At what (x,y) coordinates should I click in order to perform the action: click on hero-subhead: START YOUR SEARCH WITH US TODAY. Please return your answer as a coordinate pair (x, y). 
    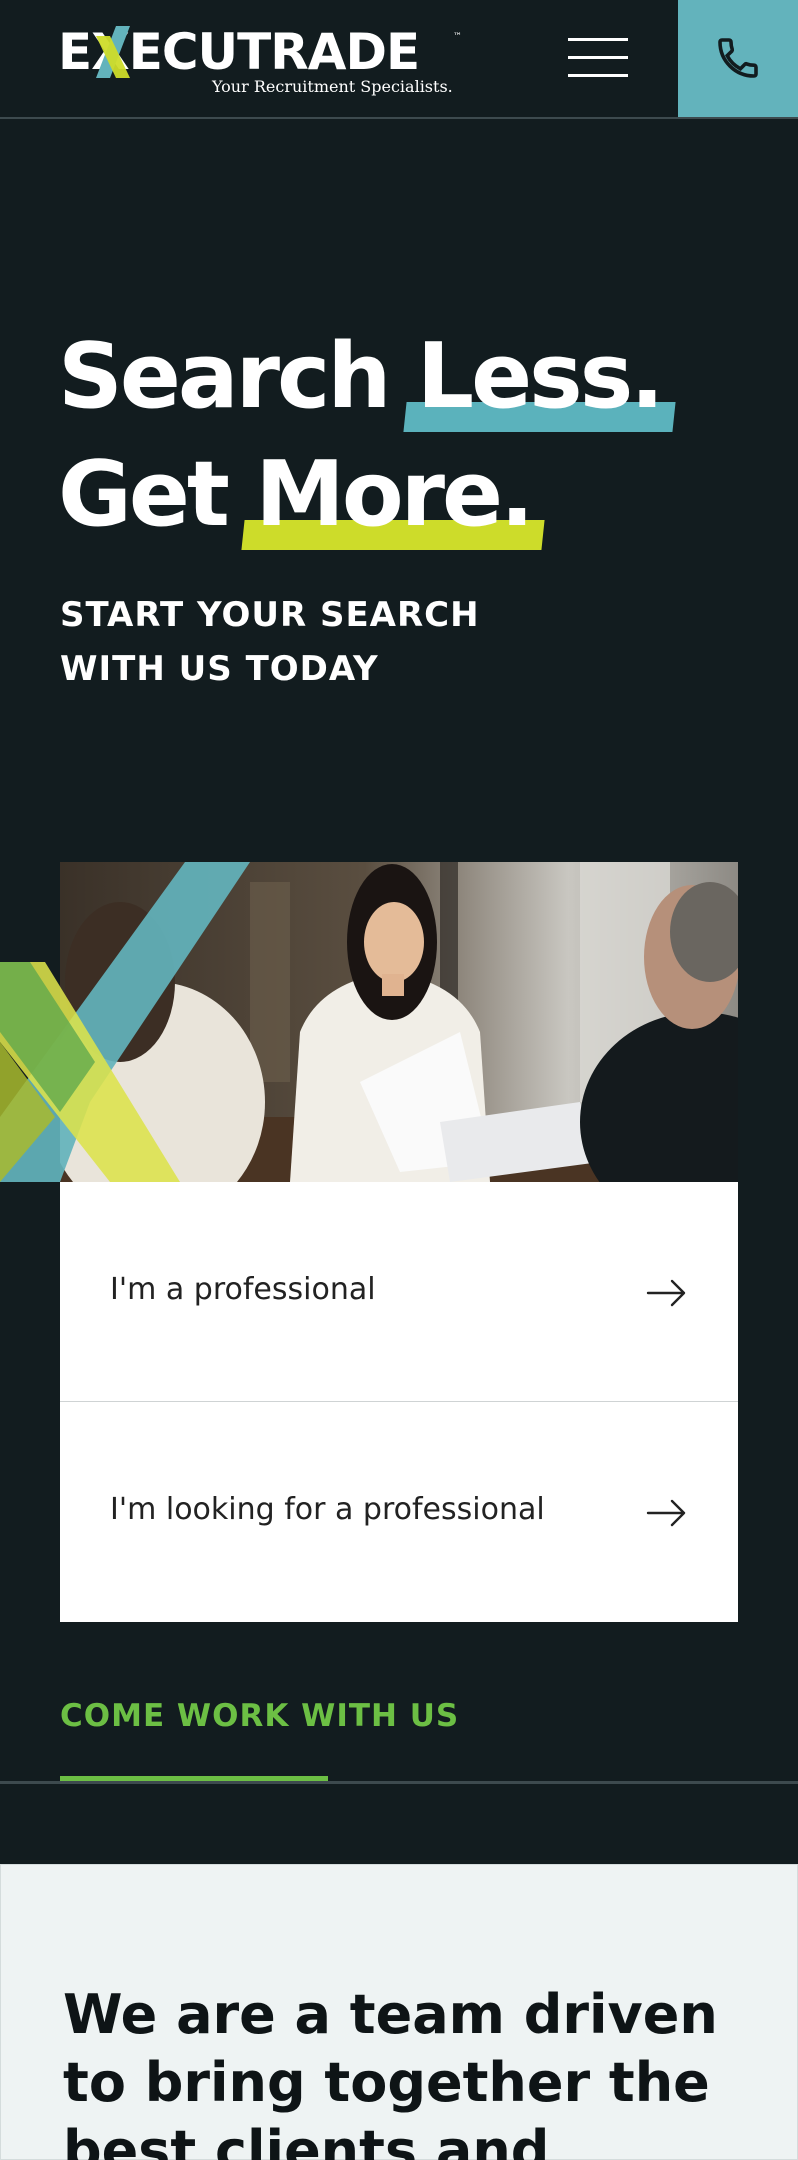
    Looking at the image, I should click on (270, 642).